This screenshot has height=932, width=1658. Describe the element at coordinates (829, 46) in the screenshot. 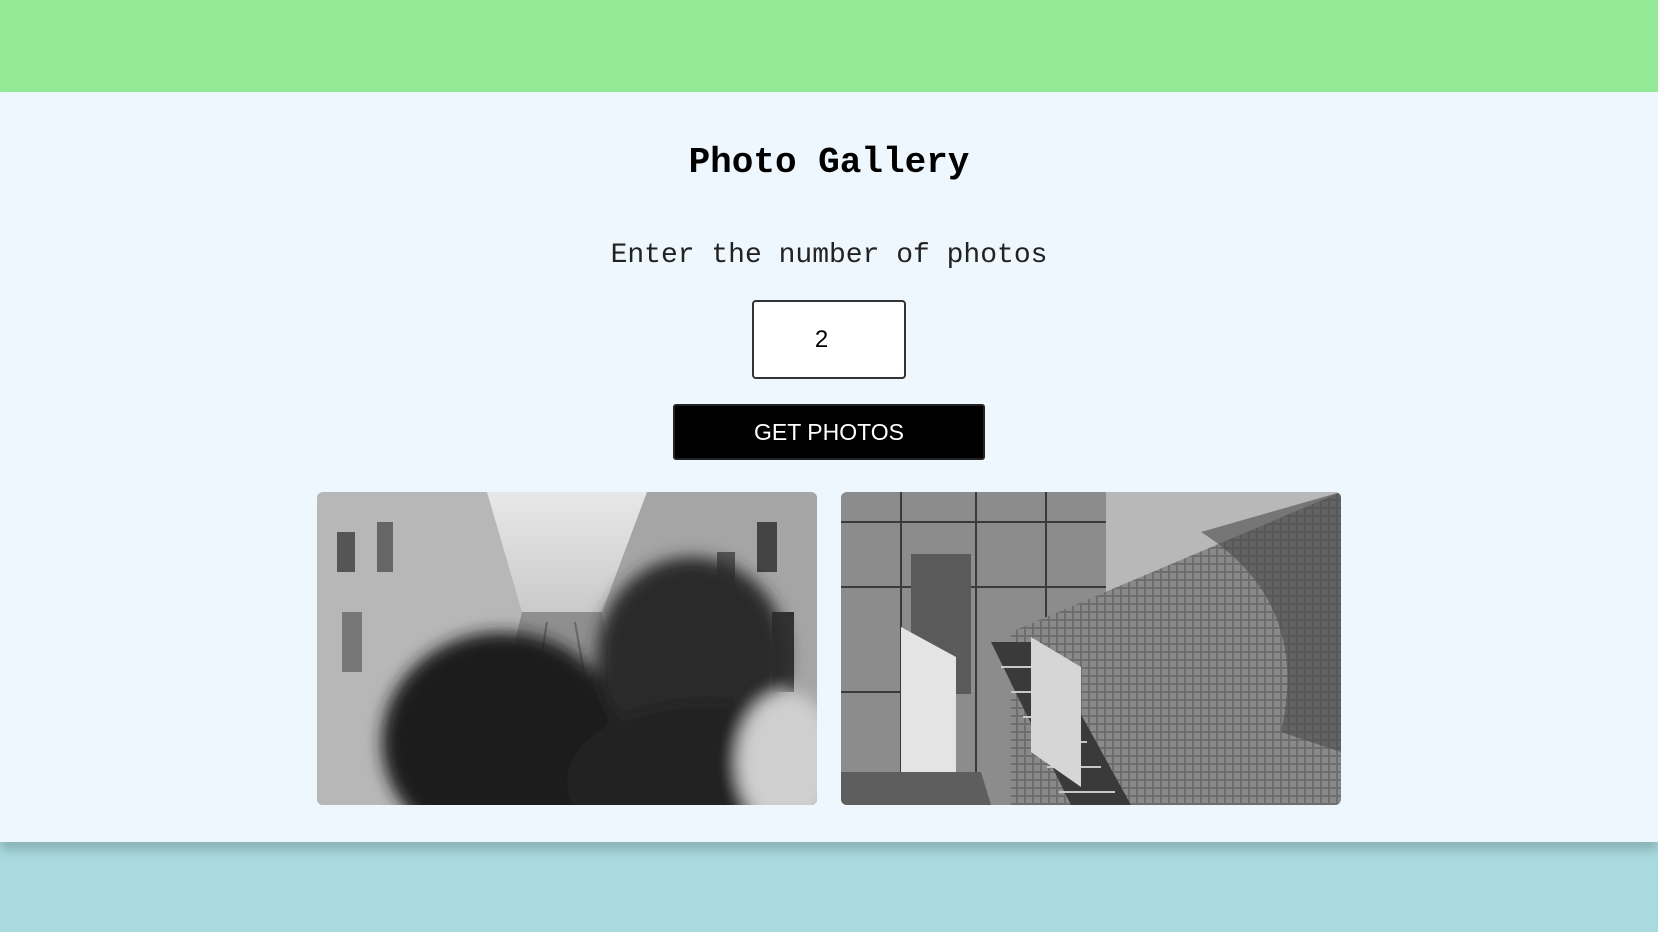

I see `top-banner` at that location.